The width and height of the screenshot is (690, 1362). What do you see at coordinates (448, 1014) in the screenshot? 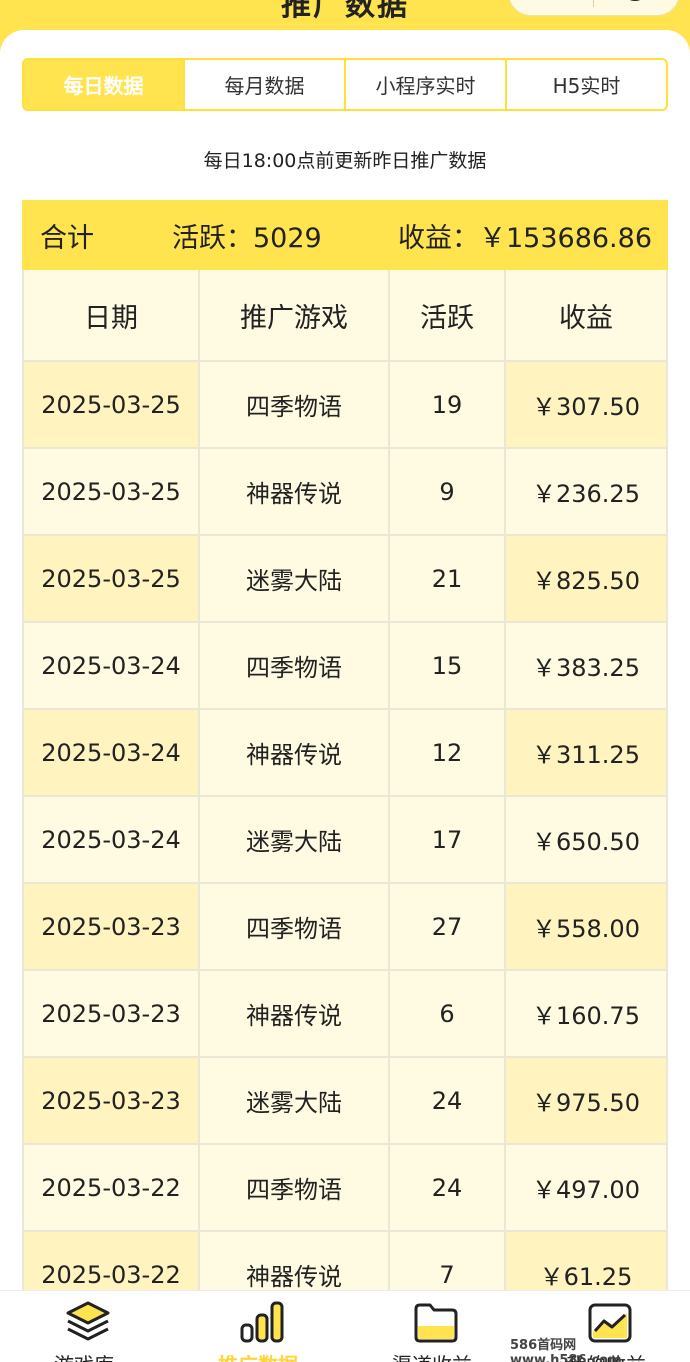
I see `cell-active: 6` at bounding box center [448, 1014].